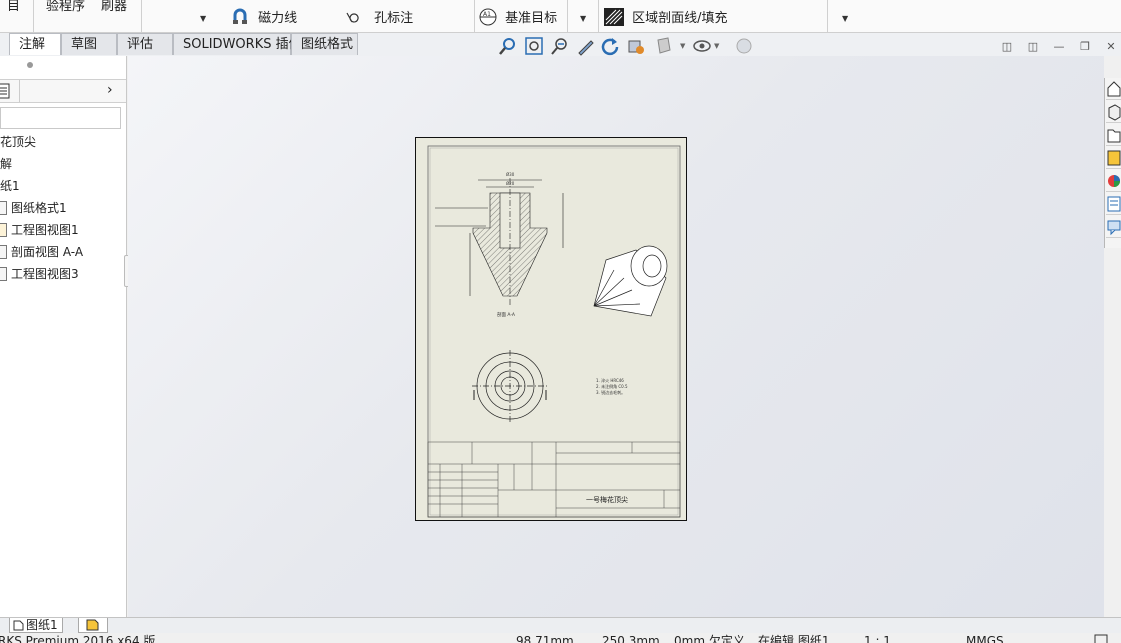 The height and width of the screenshot is (643, 1121). Describe the element at coordinates (1113, 112) in the screenshot. I see `design-library-icon` at that location.